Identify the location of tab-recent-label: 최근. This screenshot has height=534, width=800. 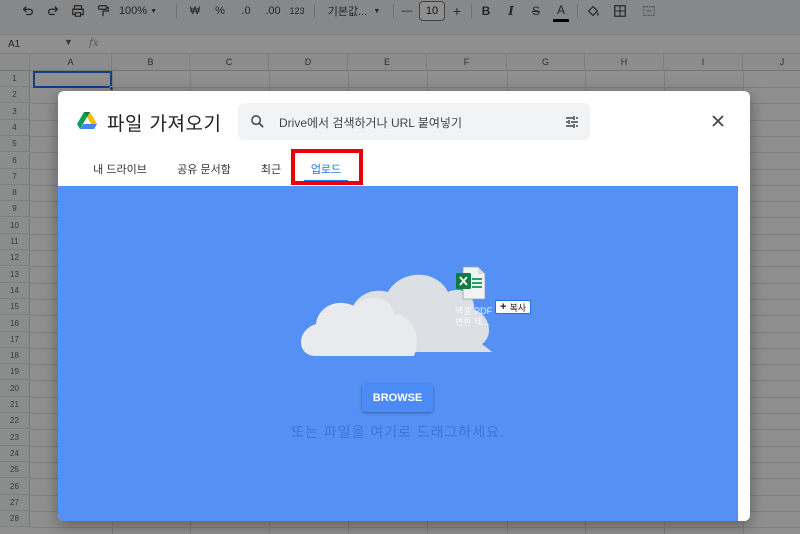
(271, 170).